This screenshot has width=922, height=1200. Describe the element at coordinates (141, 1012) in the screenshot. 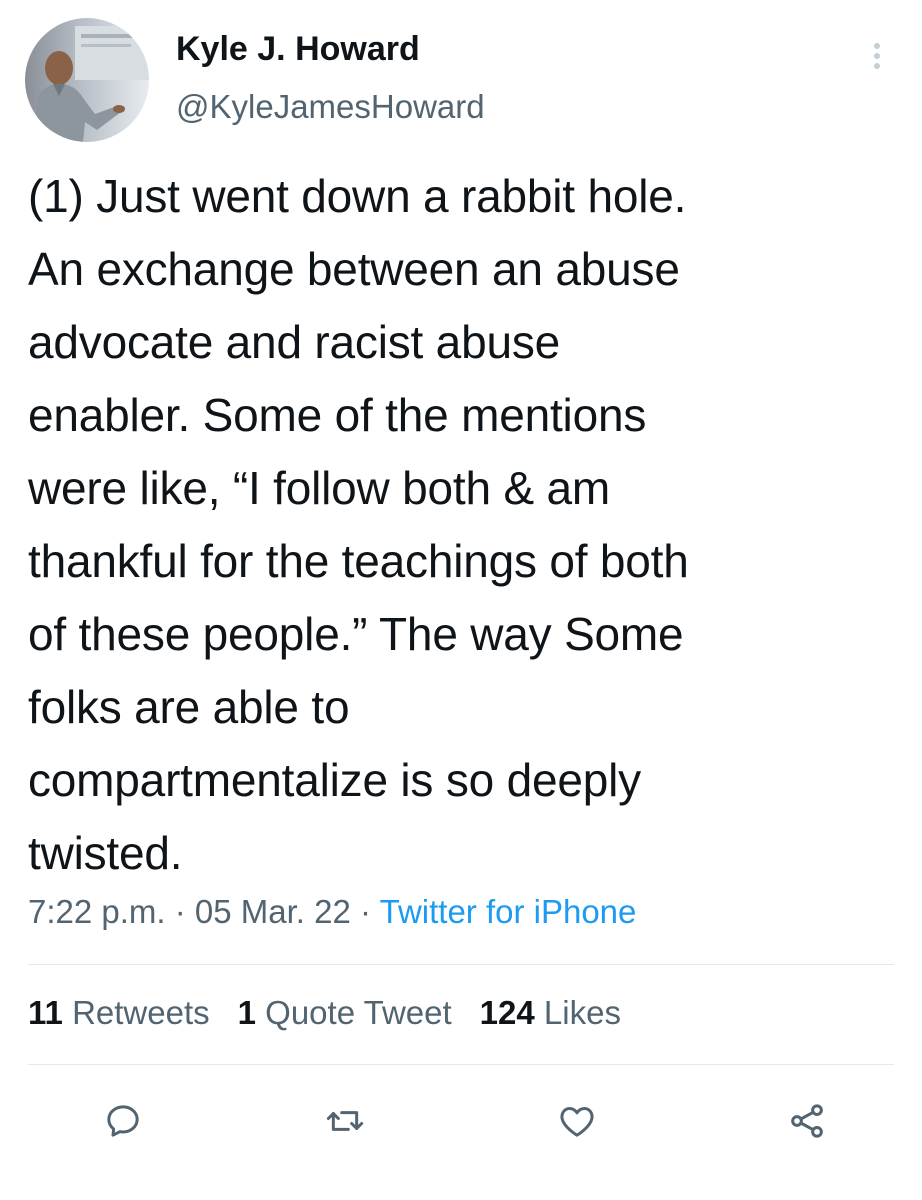

I see `retweets-label: Retweets` at that location.